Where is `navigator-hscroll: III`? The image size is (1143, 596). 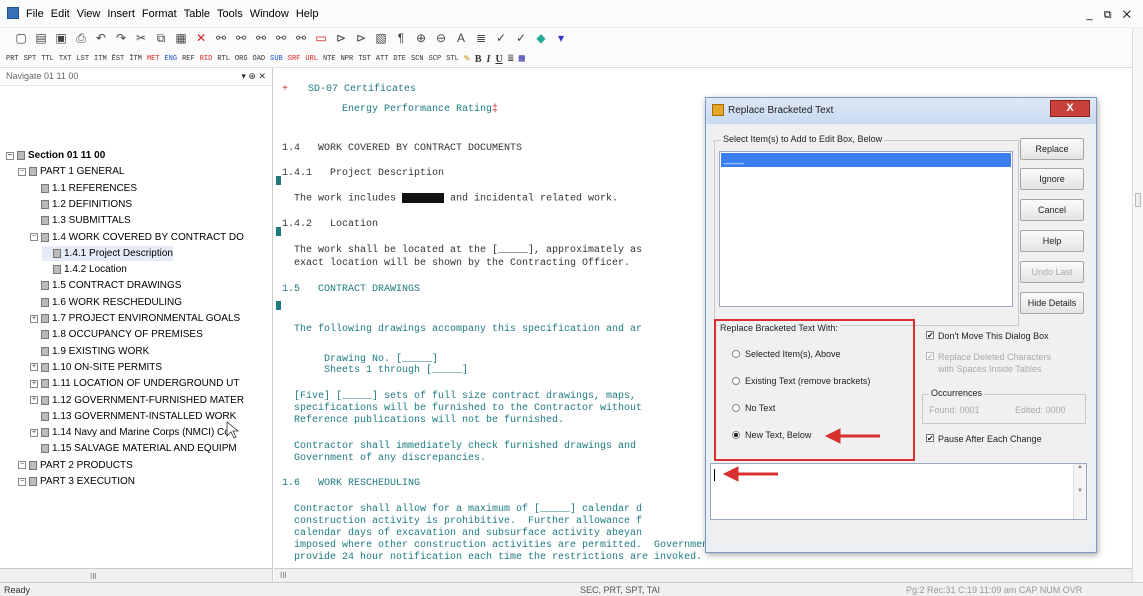 navigator-hscroll: III is located at coordinates (136, 575).